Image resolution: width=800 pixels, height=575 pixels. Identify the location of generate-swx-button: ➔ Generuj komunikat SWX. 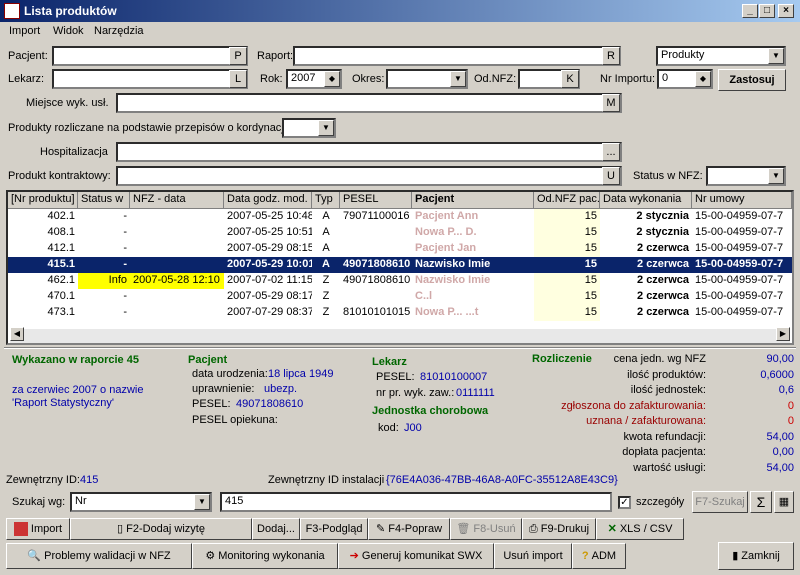
(416, 556).